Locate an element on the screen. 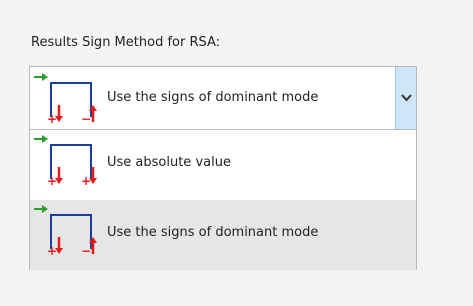  option-label: Use the signs of dominant mode is located at coordinates (213, 232).